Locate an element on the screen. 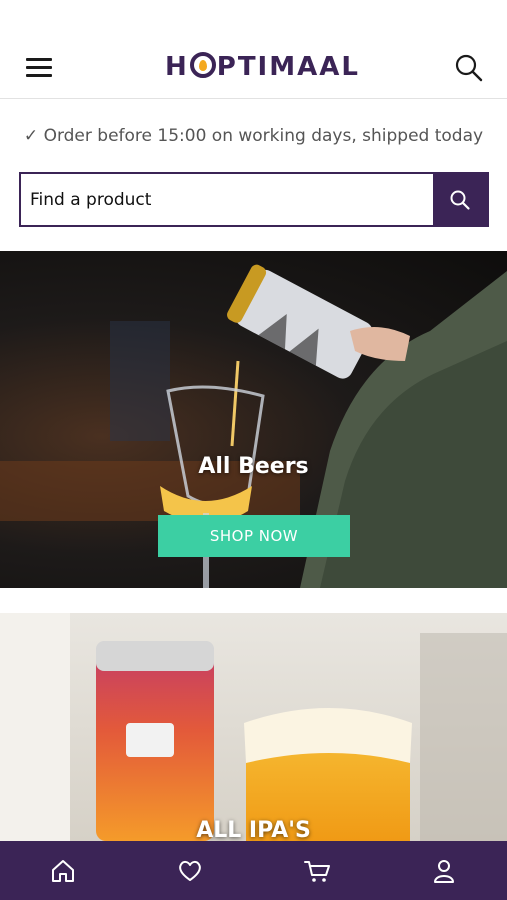 This screenshot has width=507, height=900. banner-title: ALL IPA'S is located at coordinates (253, 829).